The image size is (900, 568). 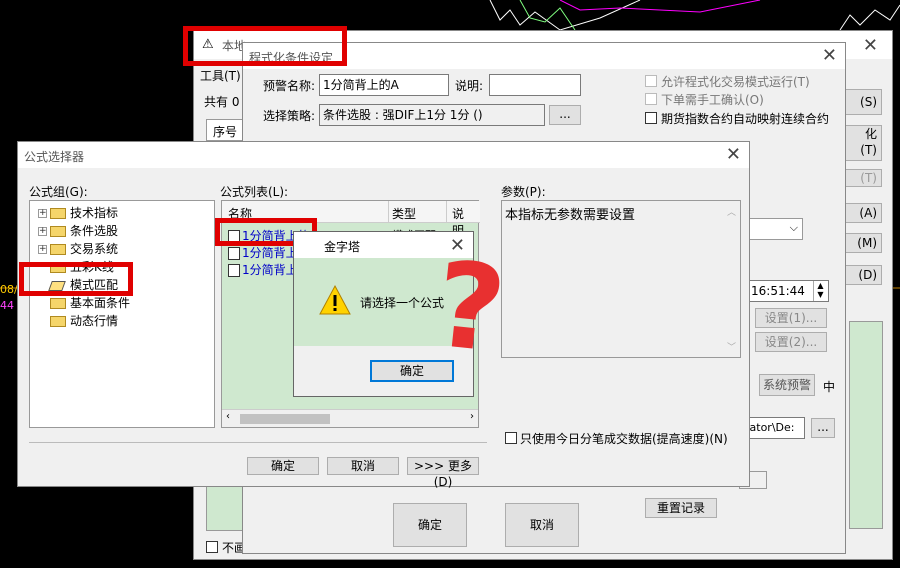 I want to click on warning-icon, so click(x=335, y=299).